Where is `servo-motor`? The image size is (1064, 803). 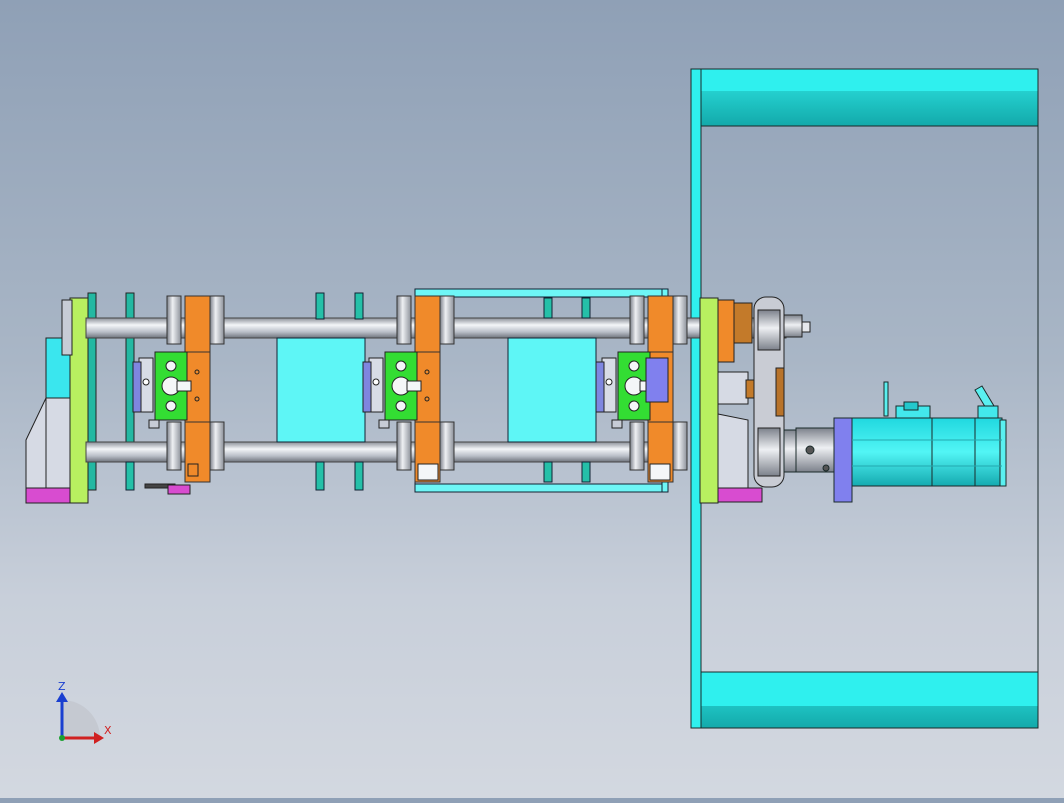
servo-motor is located at coordinates (895, 442).